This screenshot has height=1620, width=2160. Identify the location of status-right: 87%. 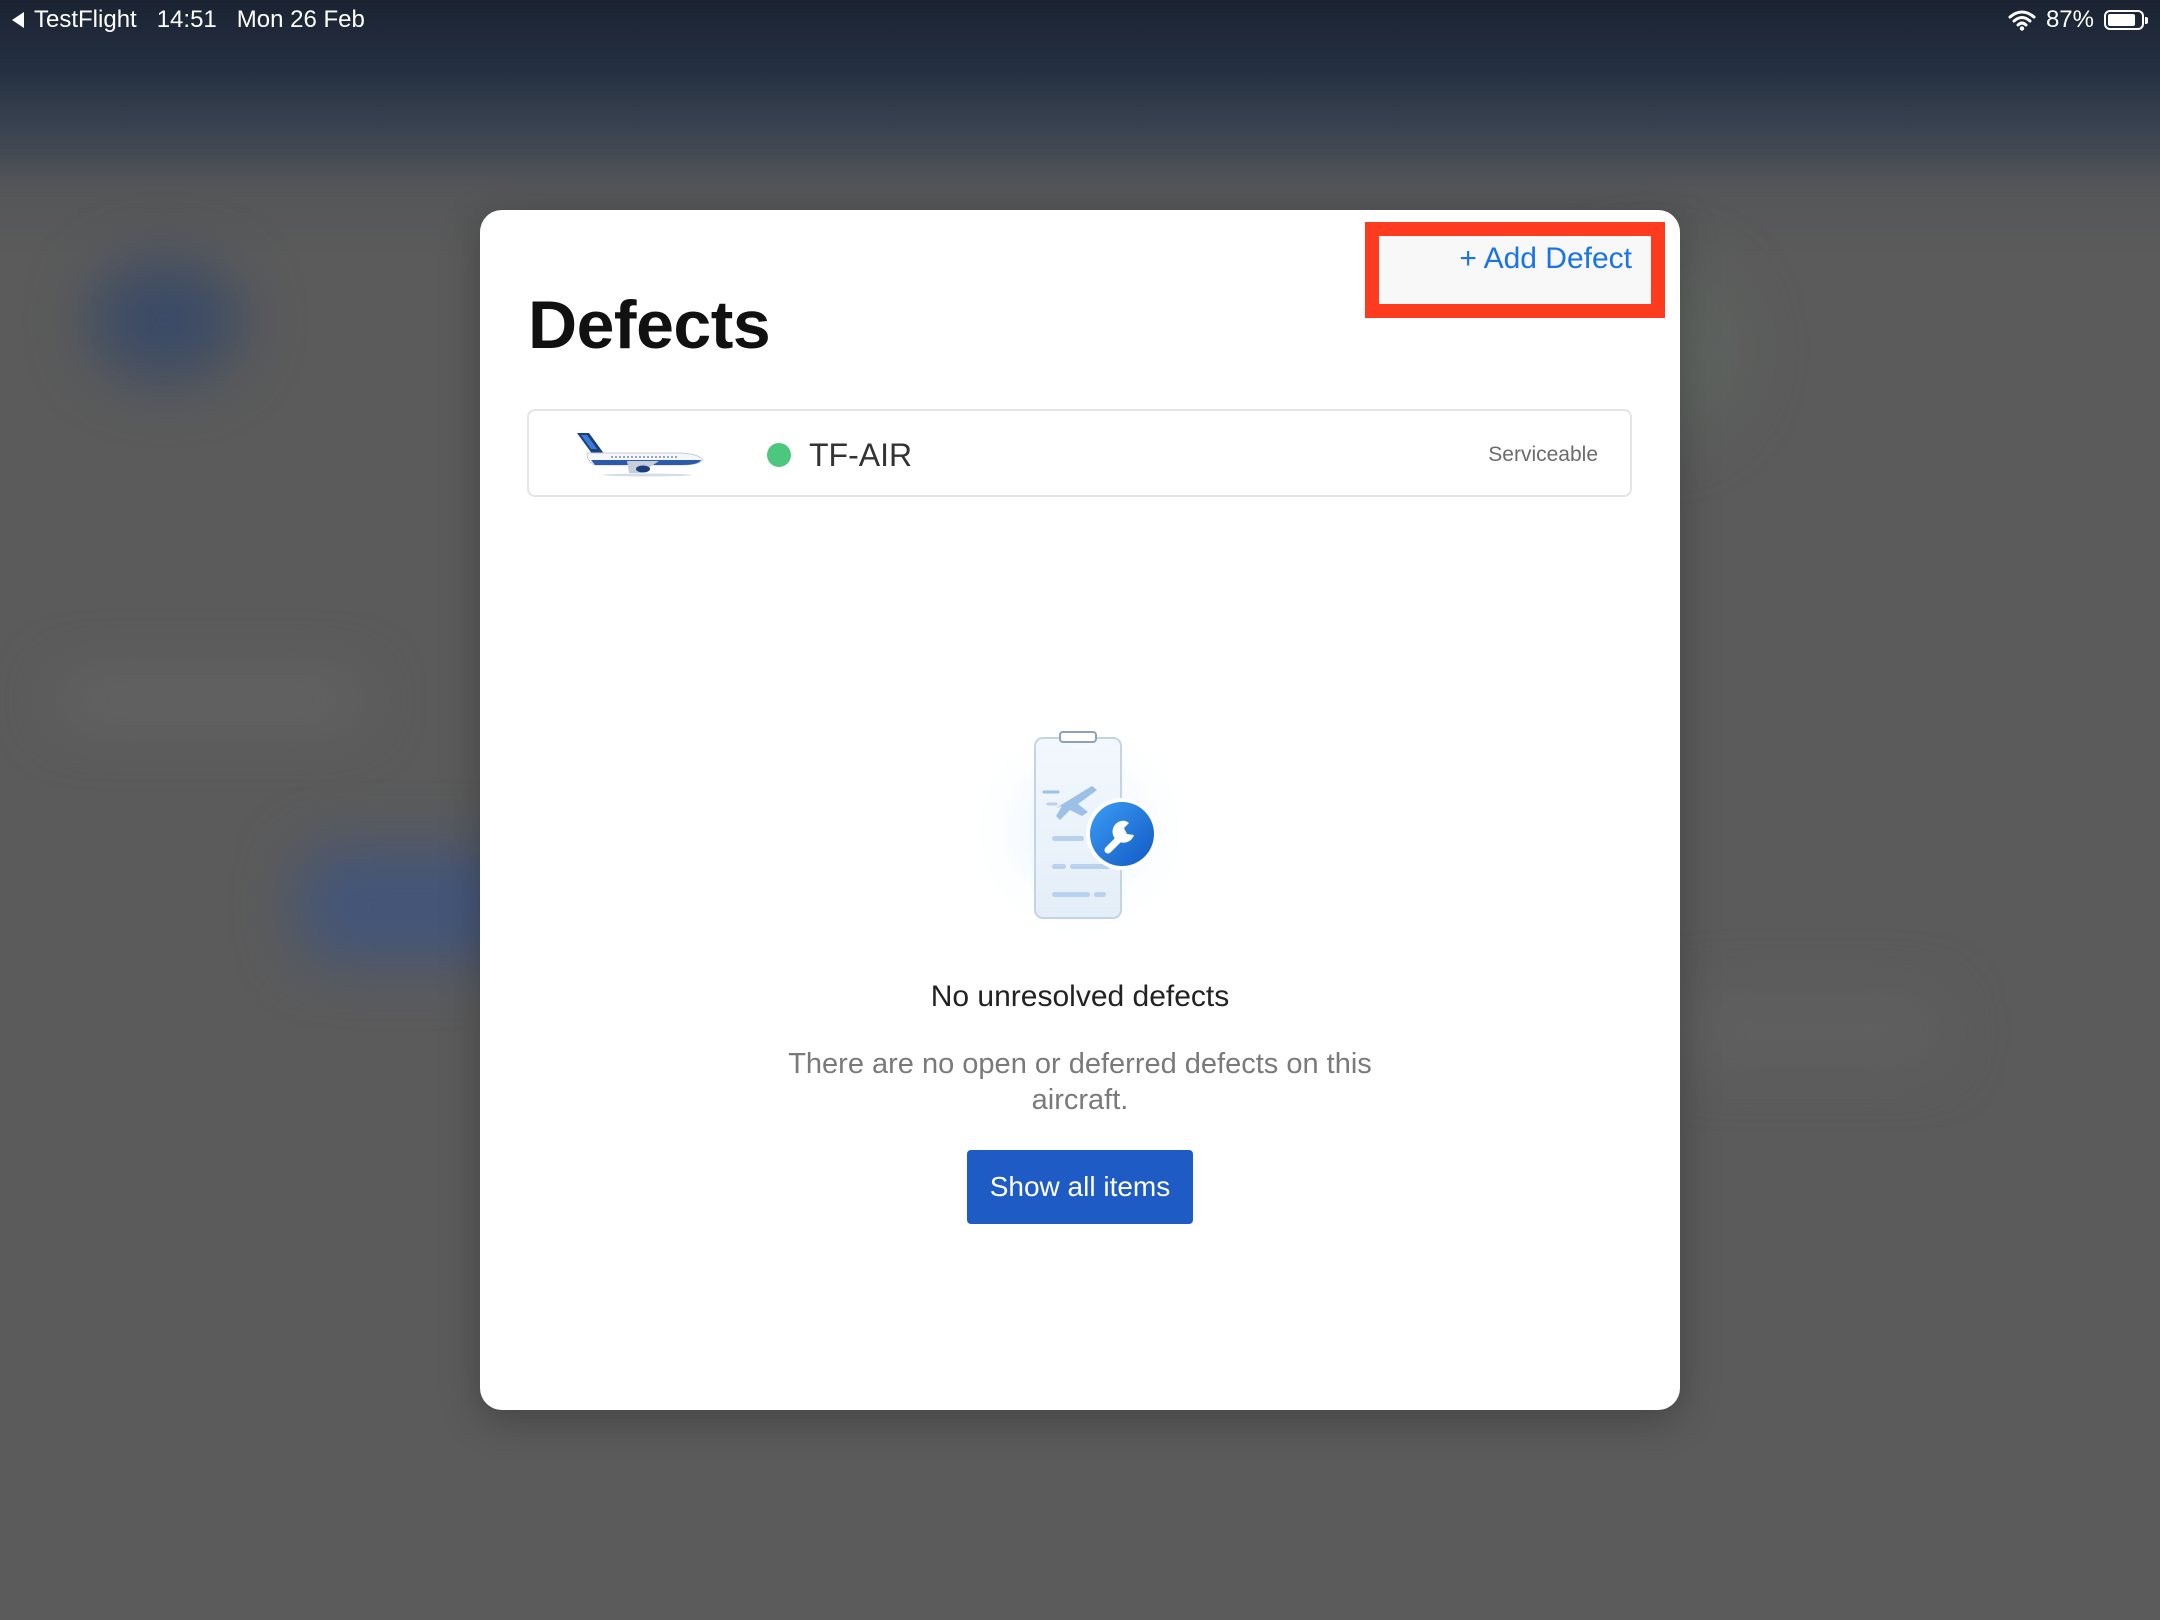
(2078, 20).